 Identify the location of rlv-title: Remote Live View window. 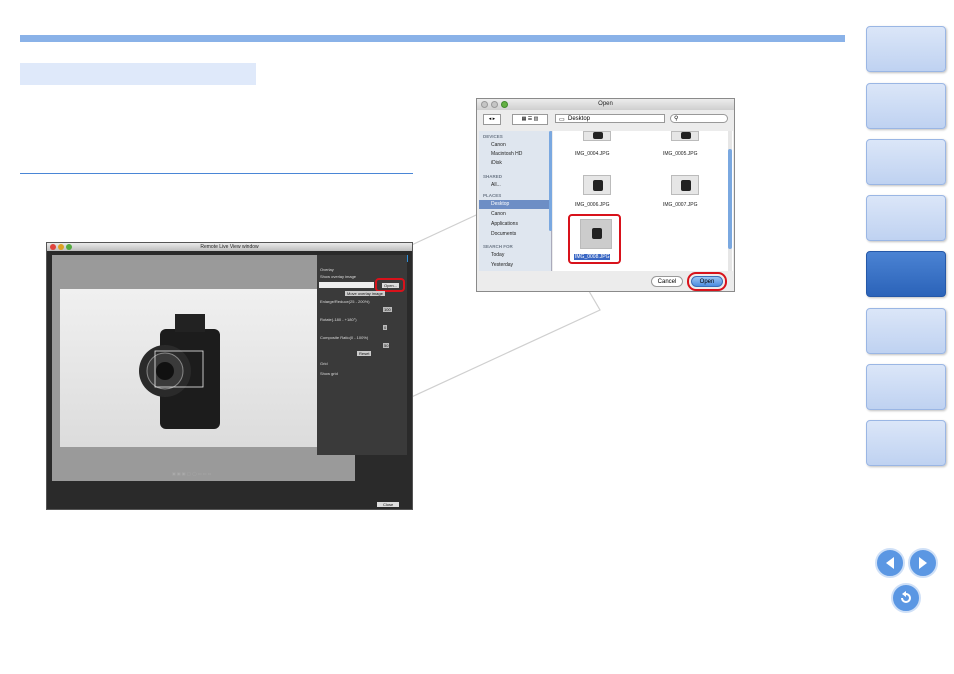
(229, 247).